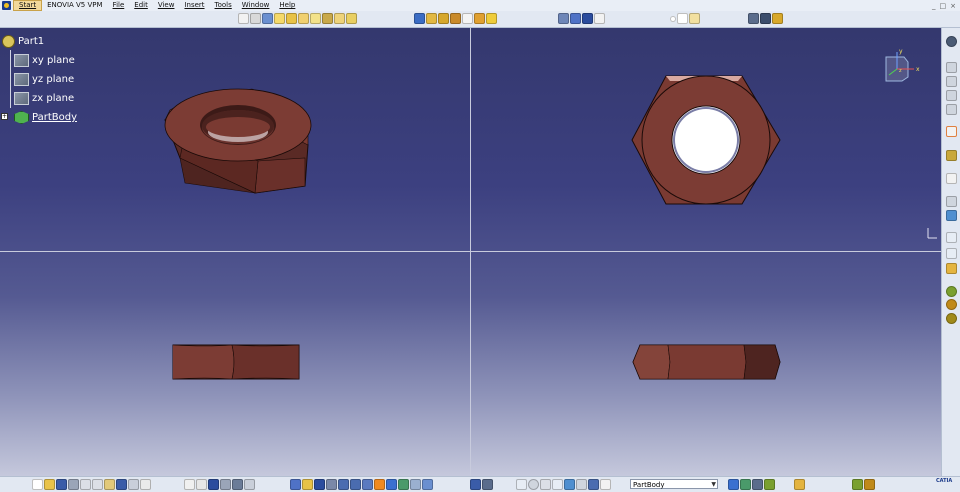  Describe the element at coordinates (295, 484) in the screenshot. I see `fly-icon` at that location.